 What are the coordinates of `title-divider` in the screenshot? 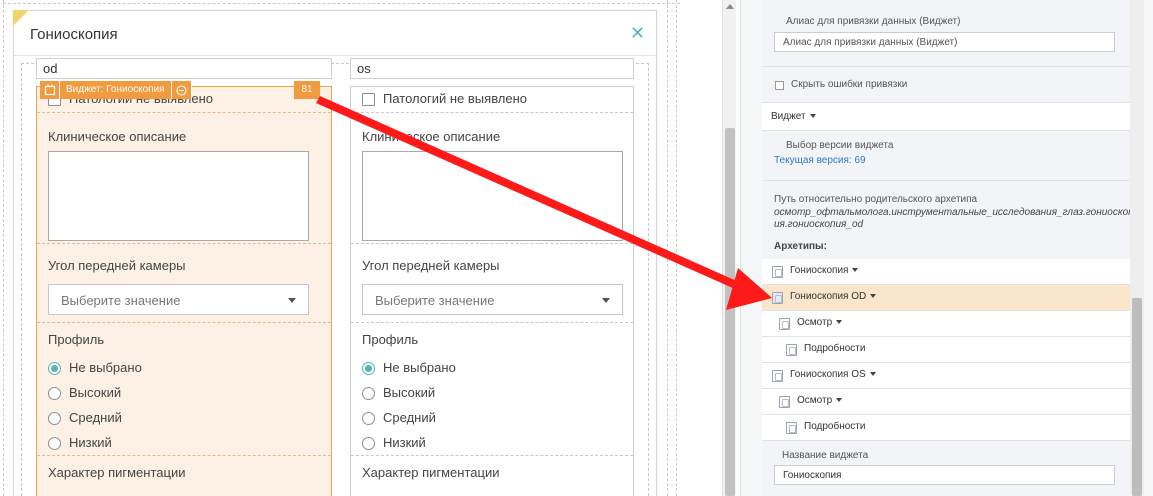 It's located at (335, 55).